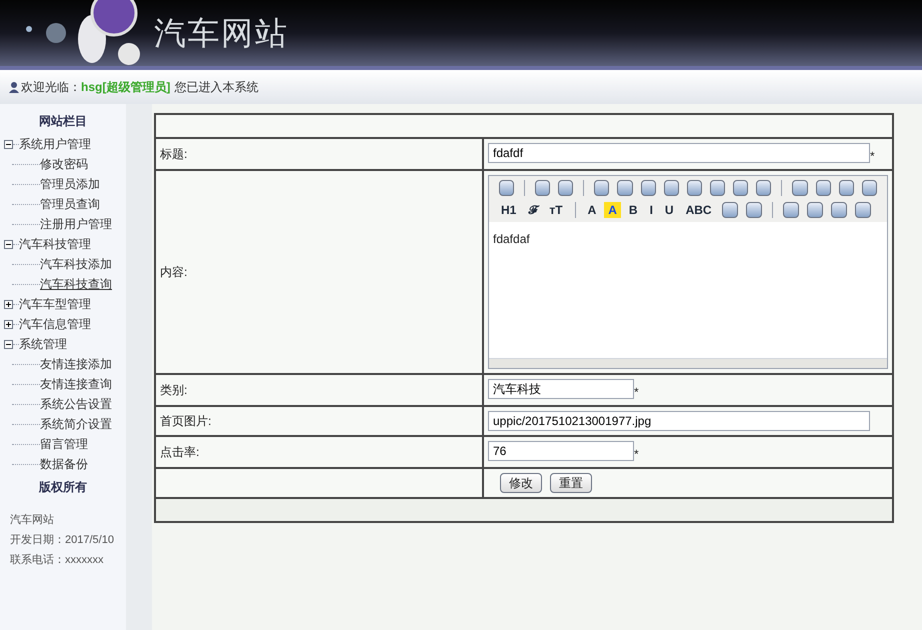  I want to click on tree-item: 汽车科技管理, so click(55, 244).